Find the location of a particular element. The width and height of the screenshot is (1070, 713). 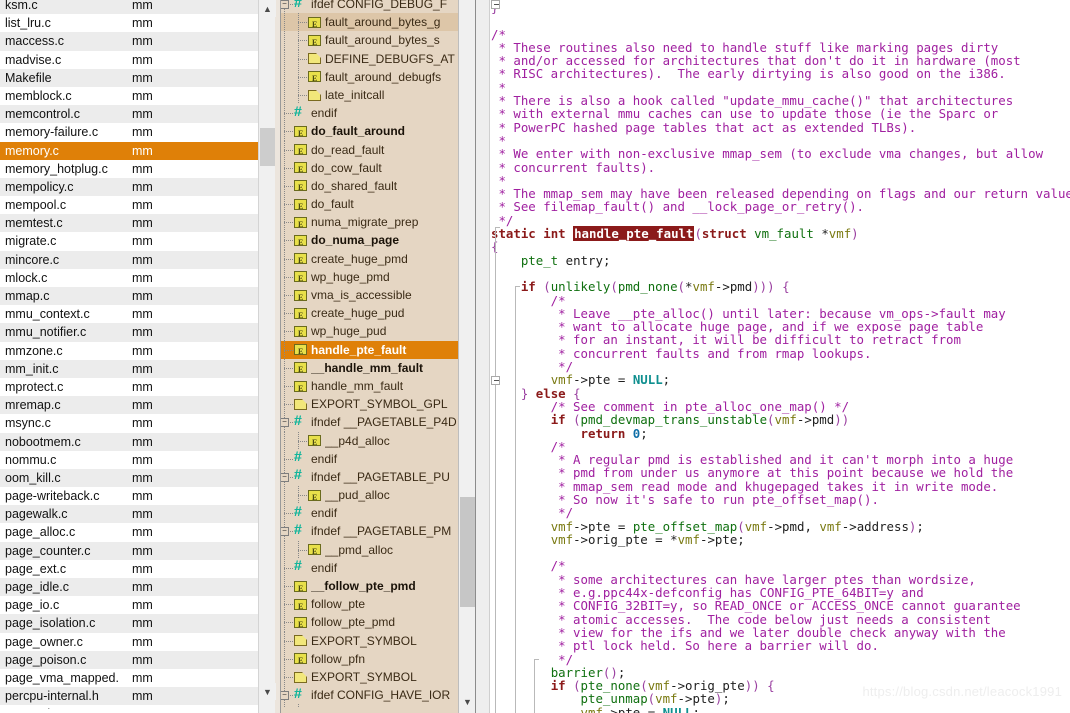

tree-guide-branch is located at coordinates (302, 441).